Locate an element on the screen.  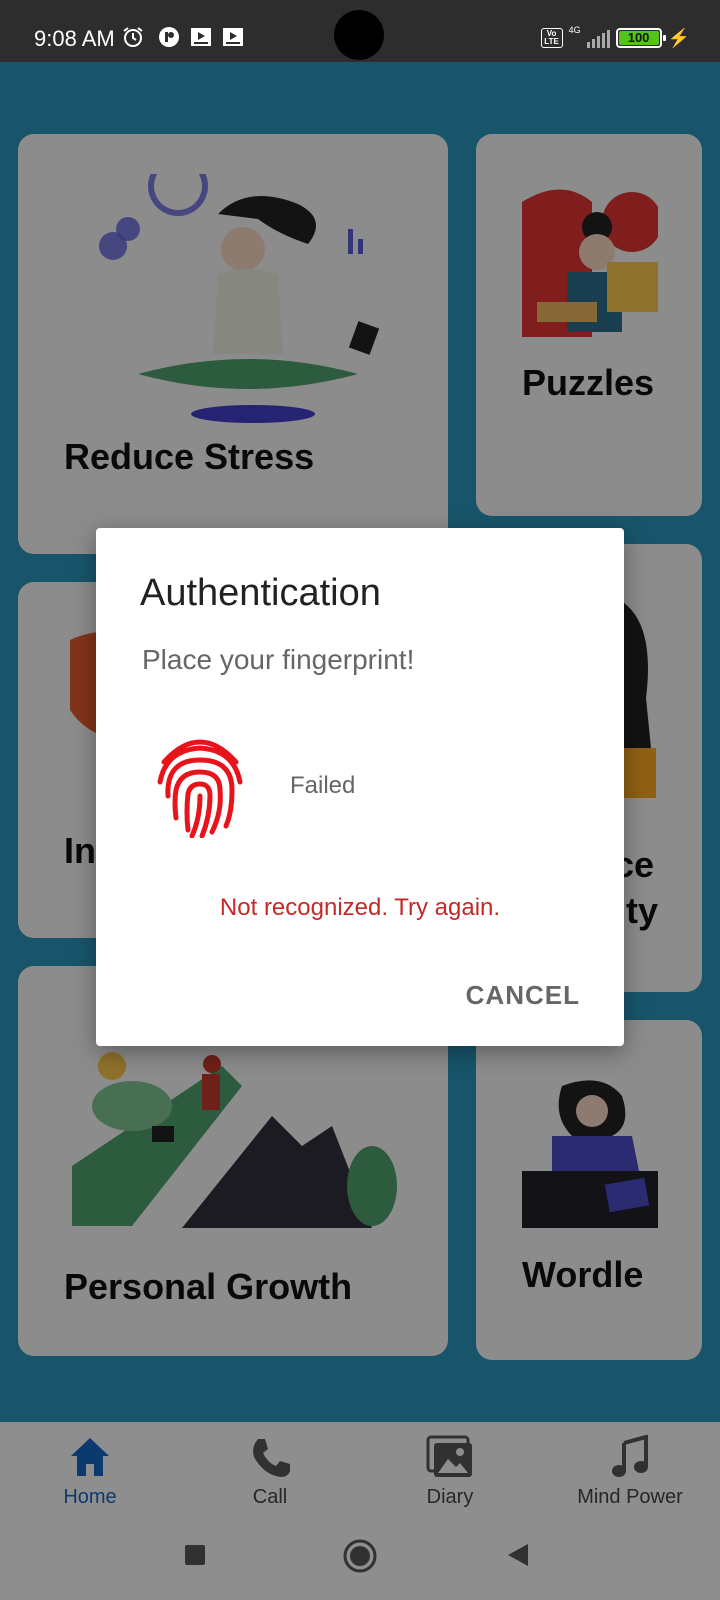
auth-error-message: Not recognized. Try again. is located at coordinates (360, 907).